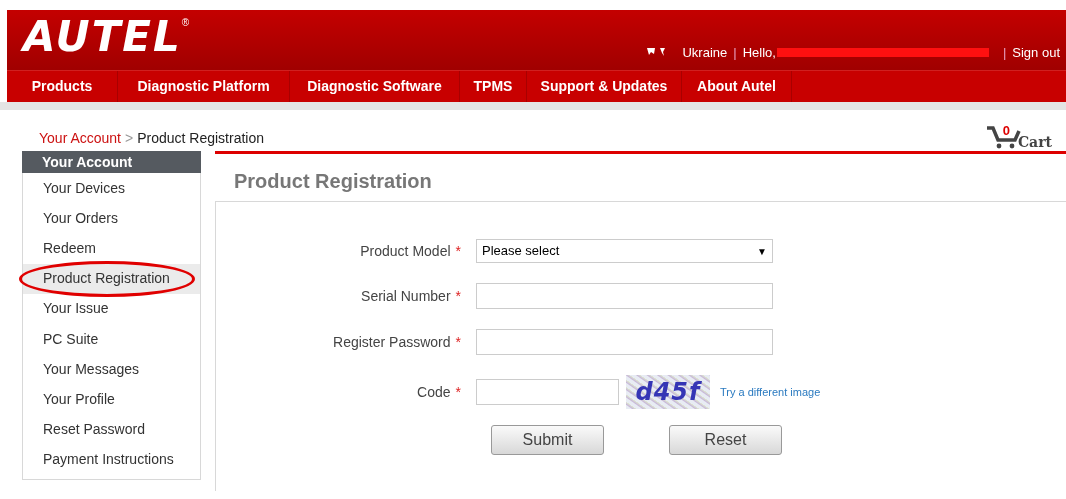 The image size is (1066, 499). What do you see at coordinates (770, 392) in the screenshot?
I see `captcha-refresh-link: Try a different image` at bounding box center [770, 392].